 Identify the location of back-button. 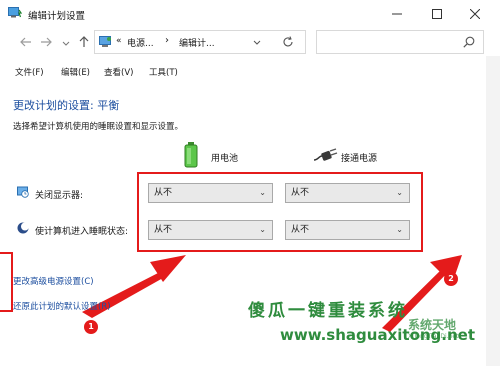
(26, 43).